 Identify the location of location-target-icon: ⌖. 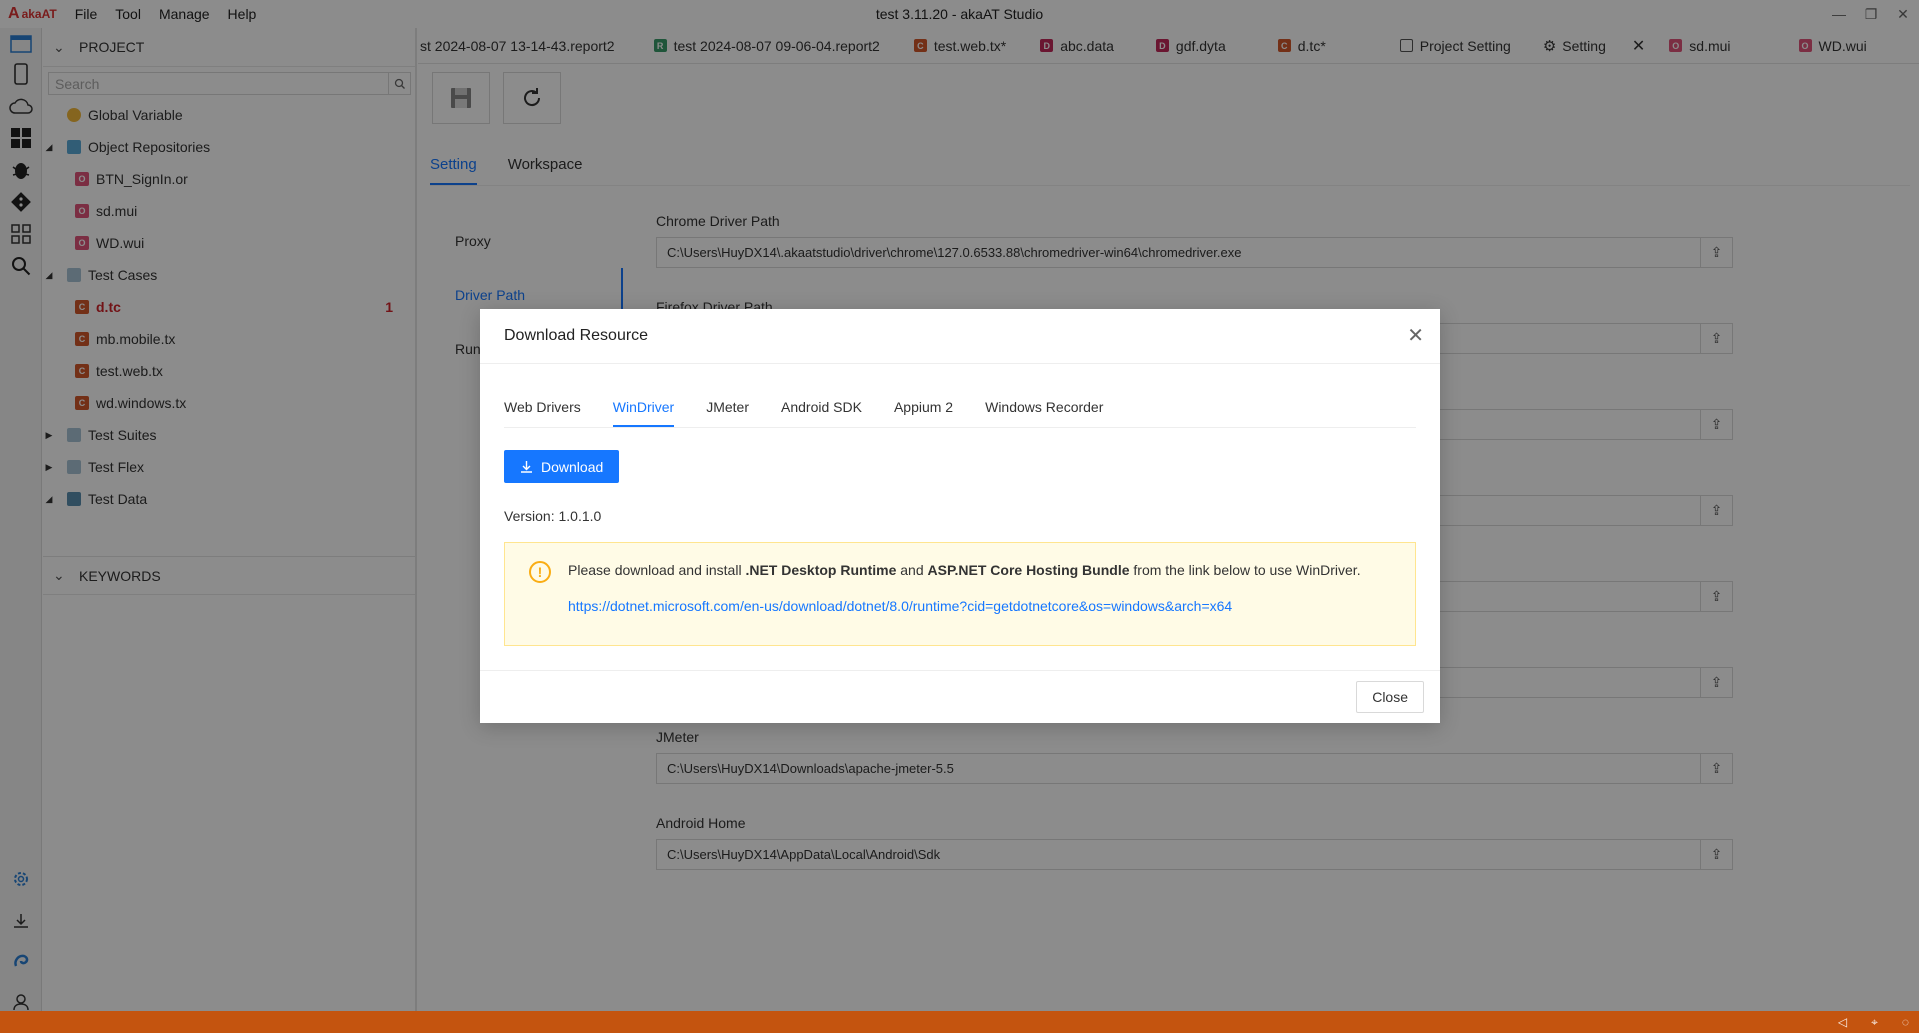
(1874, 1022).